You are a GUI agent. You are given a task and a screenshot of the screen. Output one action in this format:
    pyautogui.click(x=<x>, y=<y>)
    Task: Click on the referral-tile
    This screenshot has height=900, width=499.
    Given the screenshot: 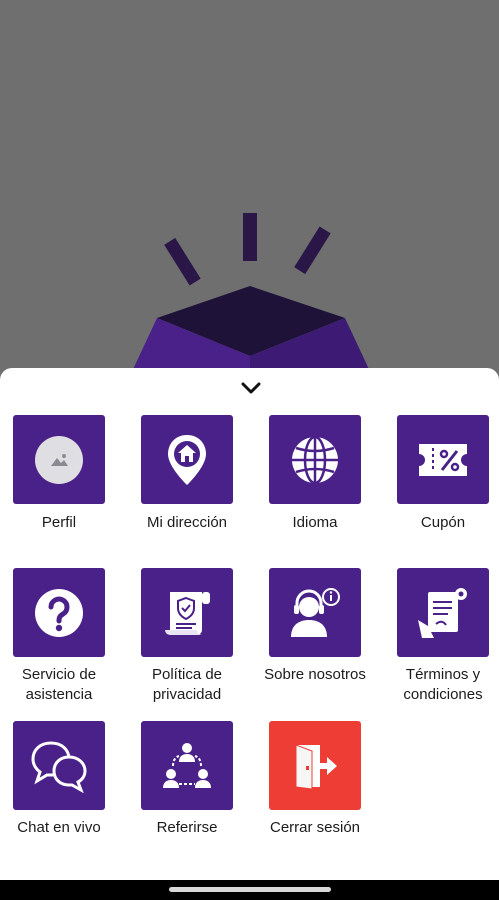 What is the action you would take?
    pyautogui.click(x=187, y=765)
    